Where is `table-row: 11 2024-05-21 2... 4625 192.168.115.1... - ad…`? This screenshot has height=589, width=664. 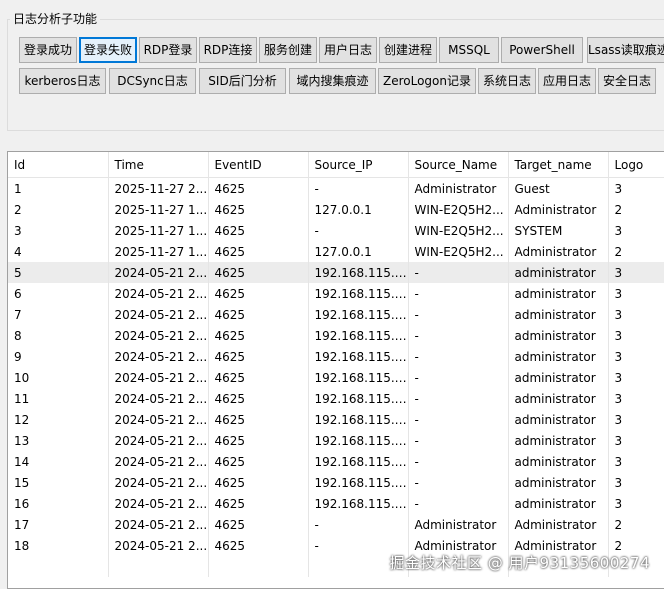
table-row: 11 2024-05-21 2... 4625 192.168.115.1... - ad… is located at coordinates (336, 398).